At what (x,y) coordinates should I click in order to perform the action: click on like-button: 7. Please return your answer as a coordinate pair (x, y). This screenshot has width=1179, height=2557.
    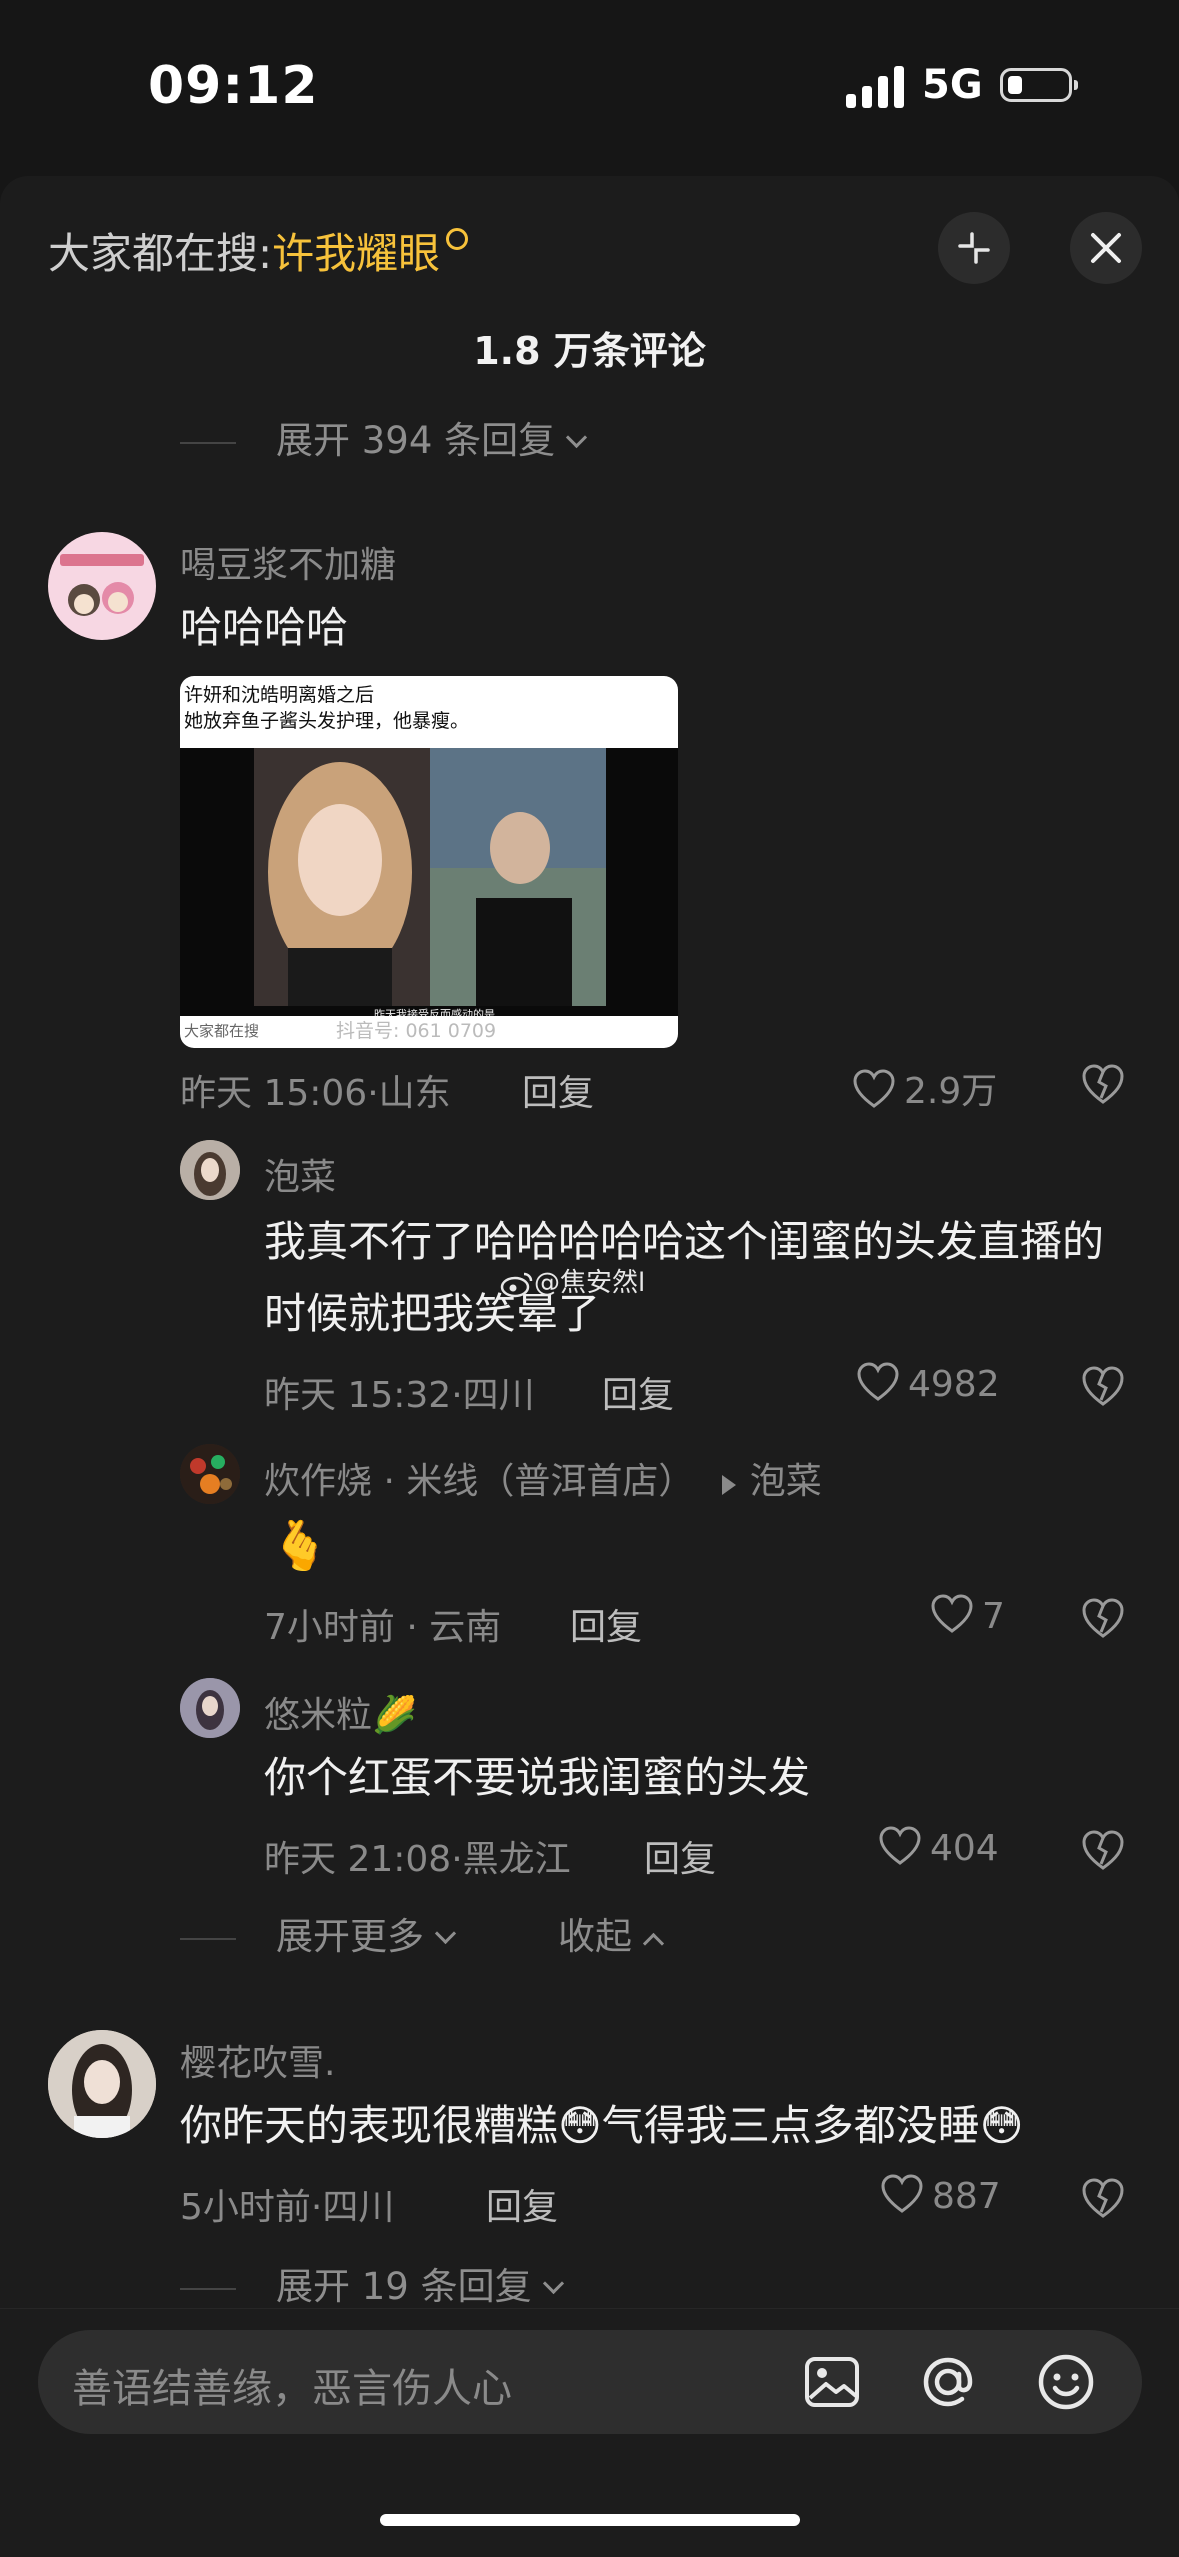
    Looking at the image, I should click on (967, 1616).